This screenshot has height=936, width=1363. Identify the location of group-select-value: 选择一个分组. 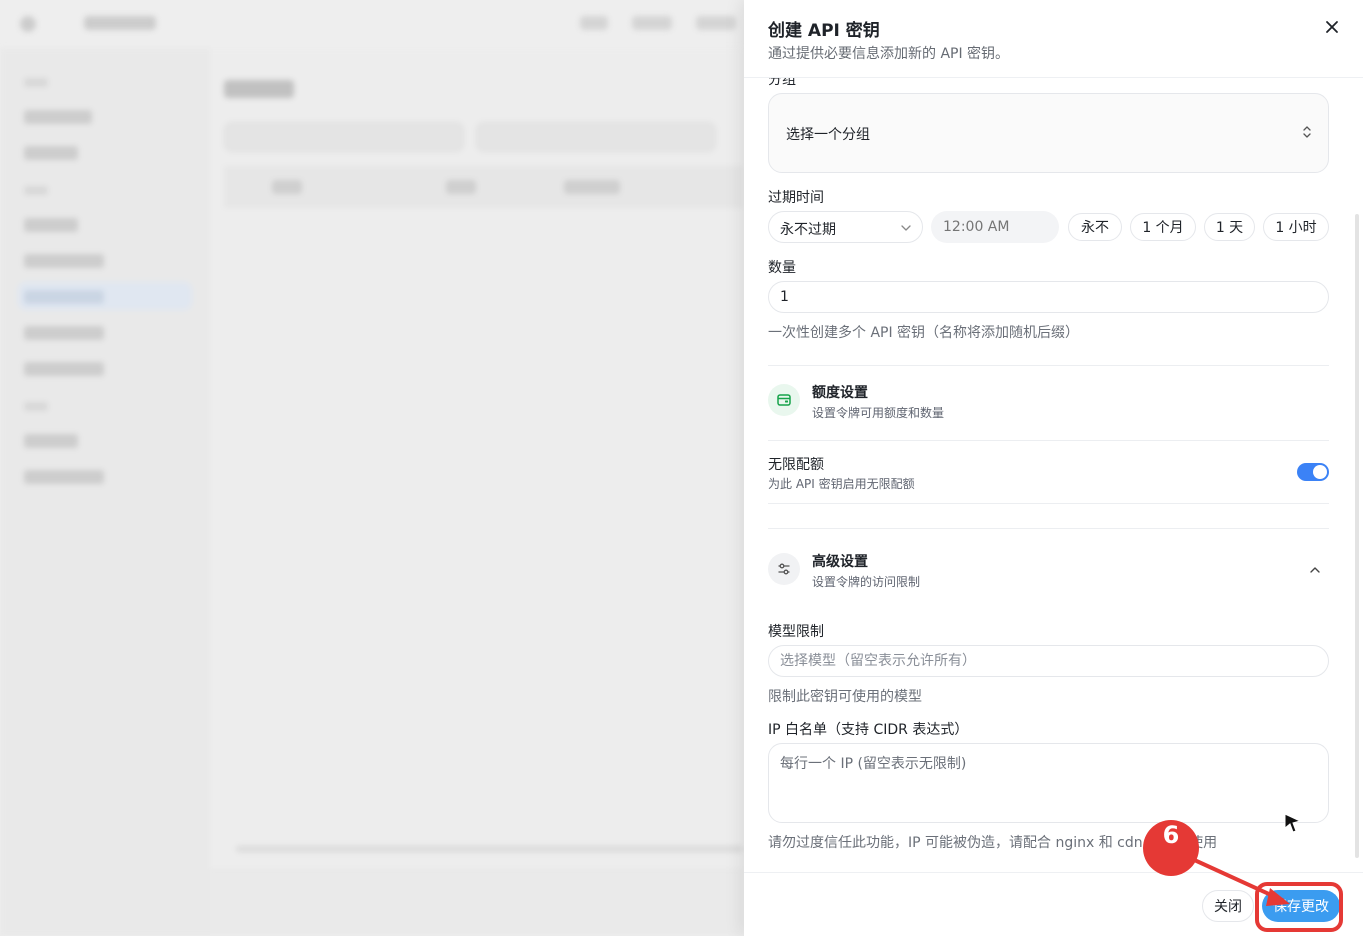
(828, 135).